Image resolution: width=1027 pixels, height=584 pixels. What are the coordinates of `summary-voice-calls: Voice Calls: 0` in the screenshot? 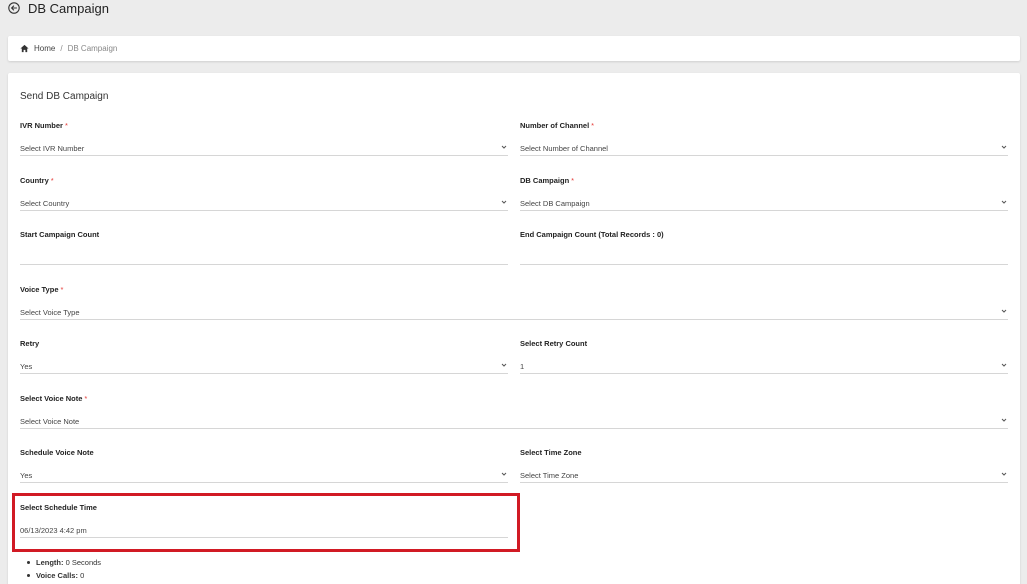 It's located at (63, 575).